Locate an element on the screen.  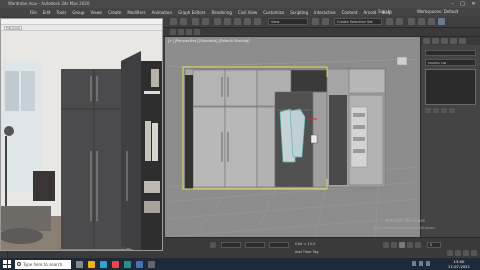
sign-in-link: Sign In is located at coordinates (385, 12).